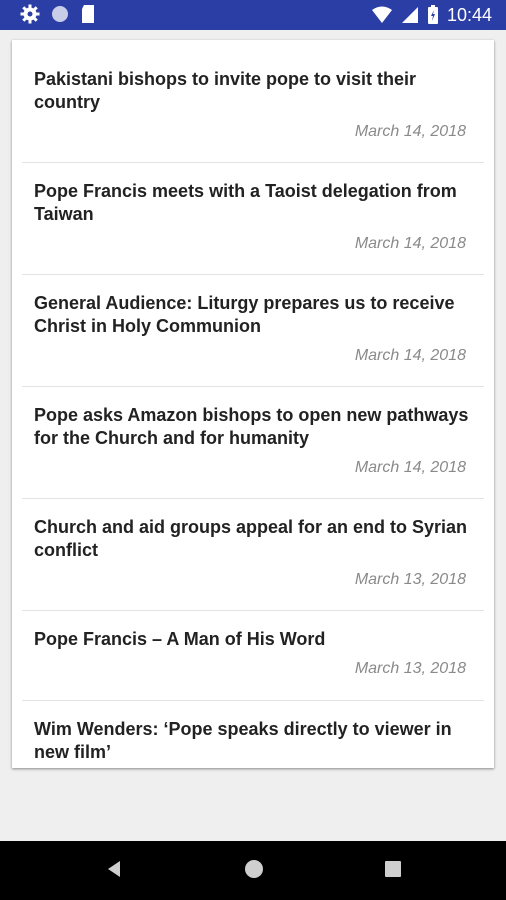  I want to click on navigation-bar, so click(253, 870).